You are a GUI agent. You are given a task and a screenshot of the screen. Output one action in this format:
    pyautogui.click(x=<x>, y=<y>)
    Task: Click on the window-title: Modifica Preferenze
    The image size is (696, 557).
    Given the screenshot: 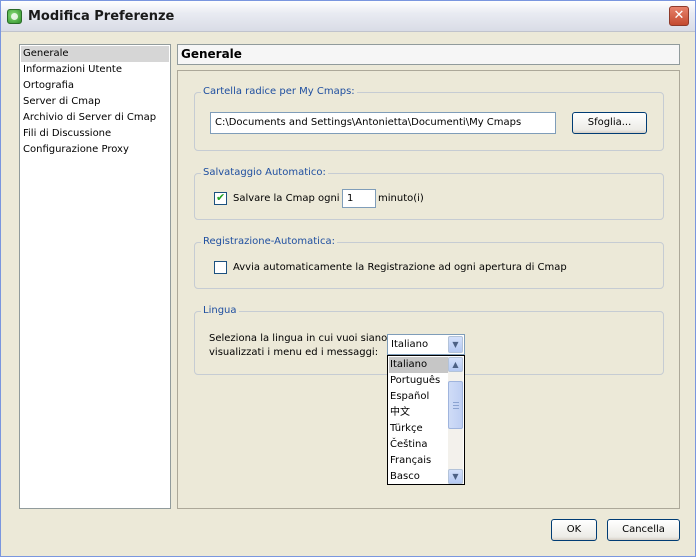 What is the action you would take?
    pyautogui.click(x=101, y=16)
    